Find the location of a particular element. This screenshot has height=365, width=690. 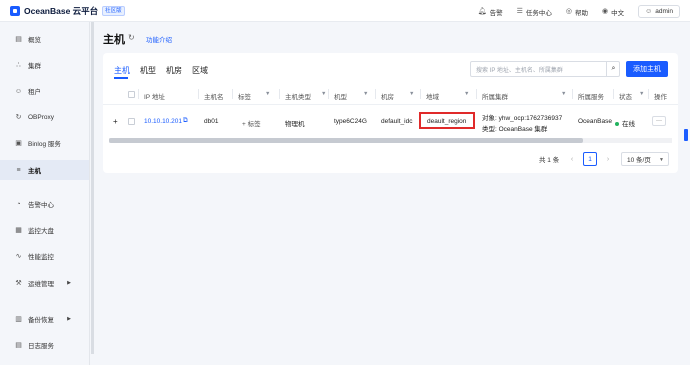

alerts-button: 🔔︎ 告警 is located at coordinates (490, 12).